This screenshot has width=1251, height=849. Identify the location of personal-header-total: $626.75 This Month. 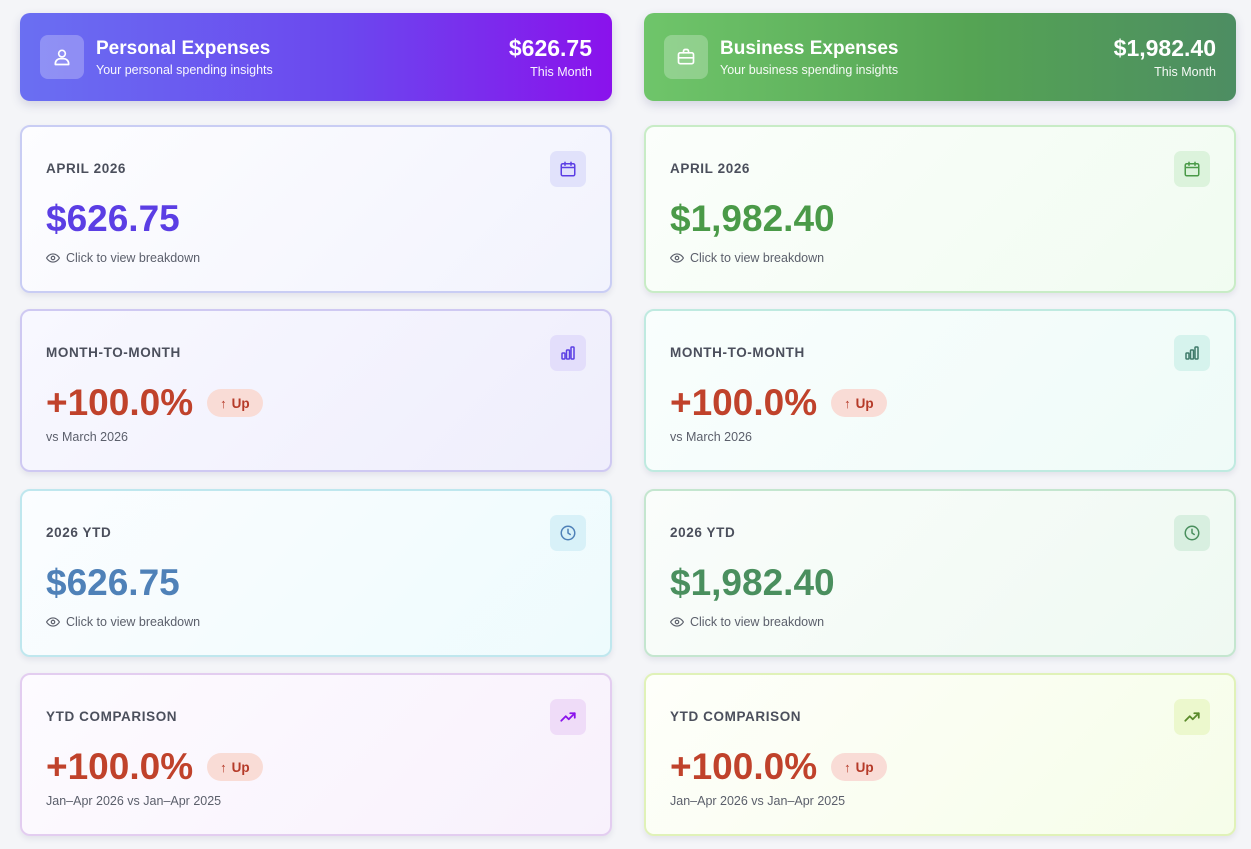
(550, 57).